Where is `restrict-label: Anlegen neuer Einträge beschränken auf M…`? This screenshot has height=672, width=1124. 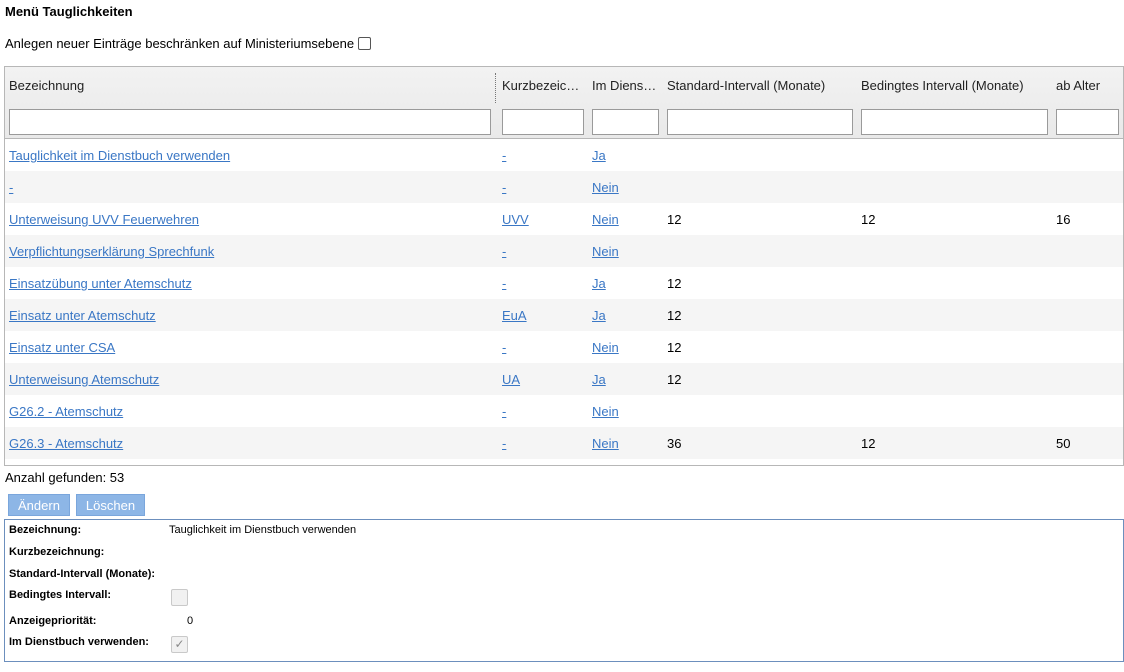 restrict-label: Anlegen neuer Einträge beschränken auf M… is located at coordinates (180, 43).